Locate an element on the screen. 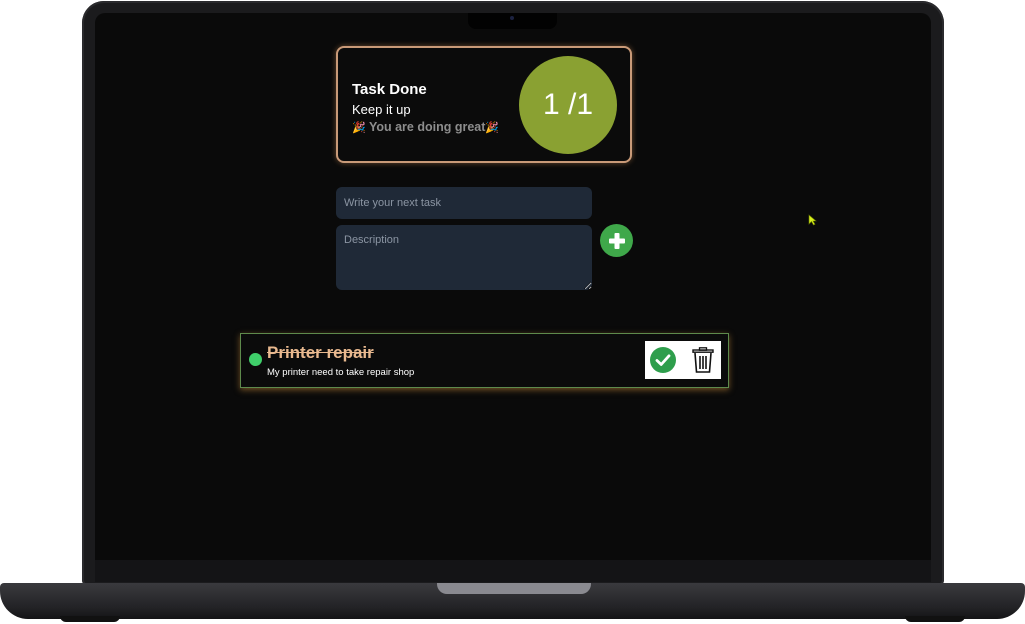  mouse-cursor-icon is located at coordinates (812, 220).